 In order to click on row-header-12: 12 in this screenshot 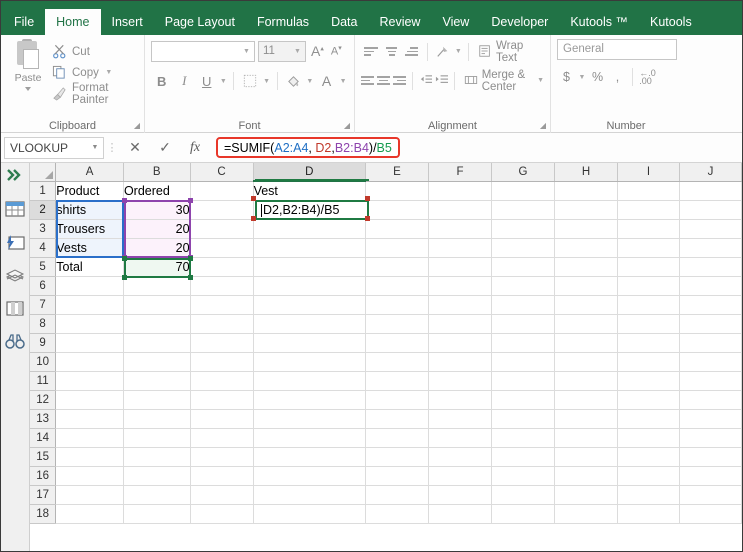, I will do `click(43, 400)`.